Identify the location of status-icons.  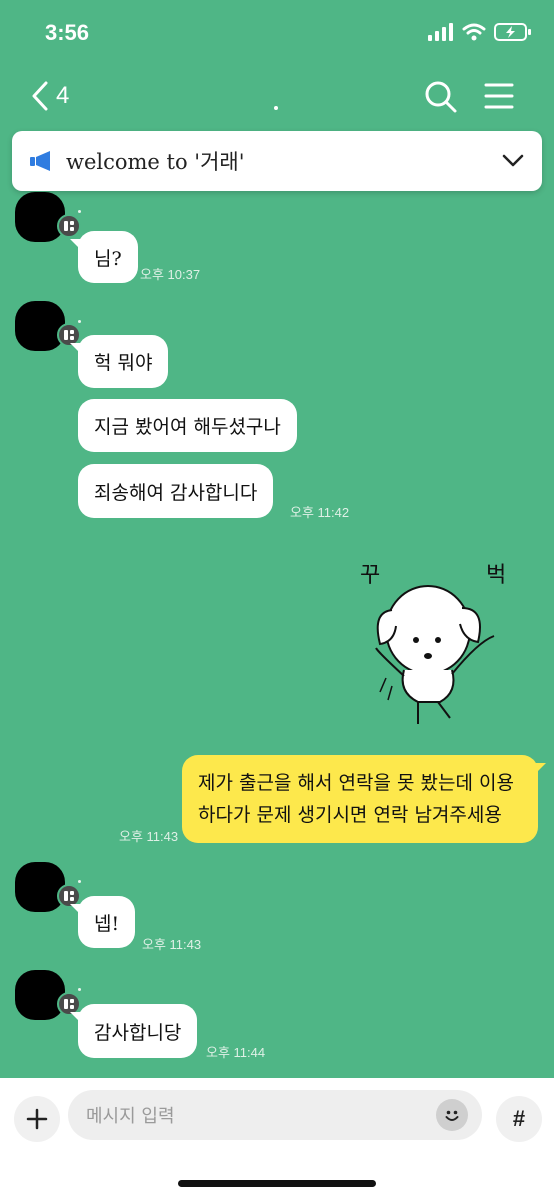
(480, 32).